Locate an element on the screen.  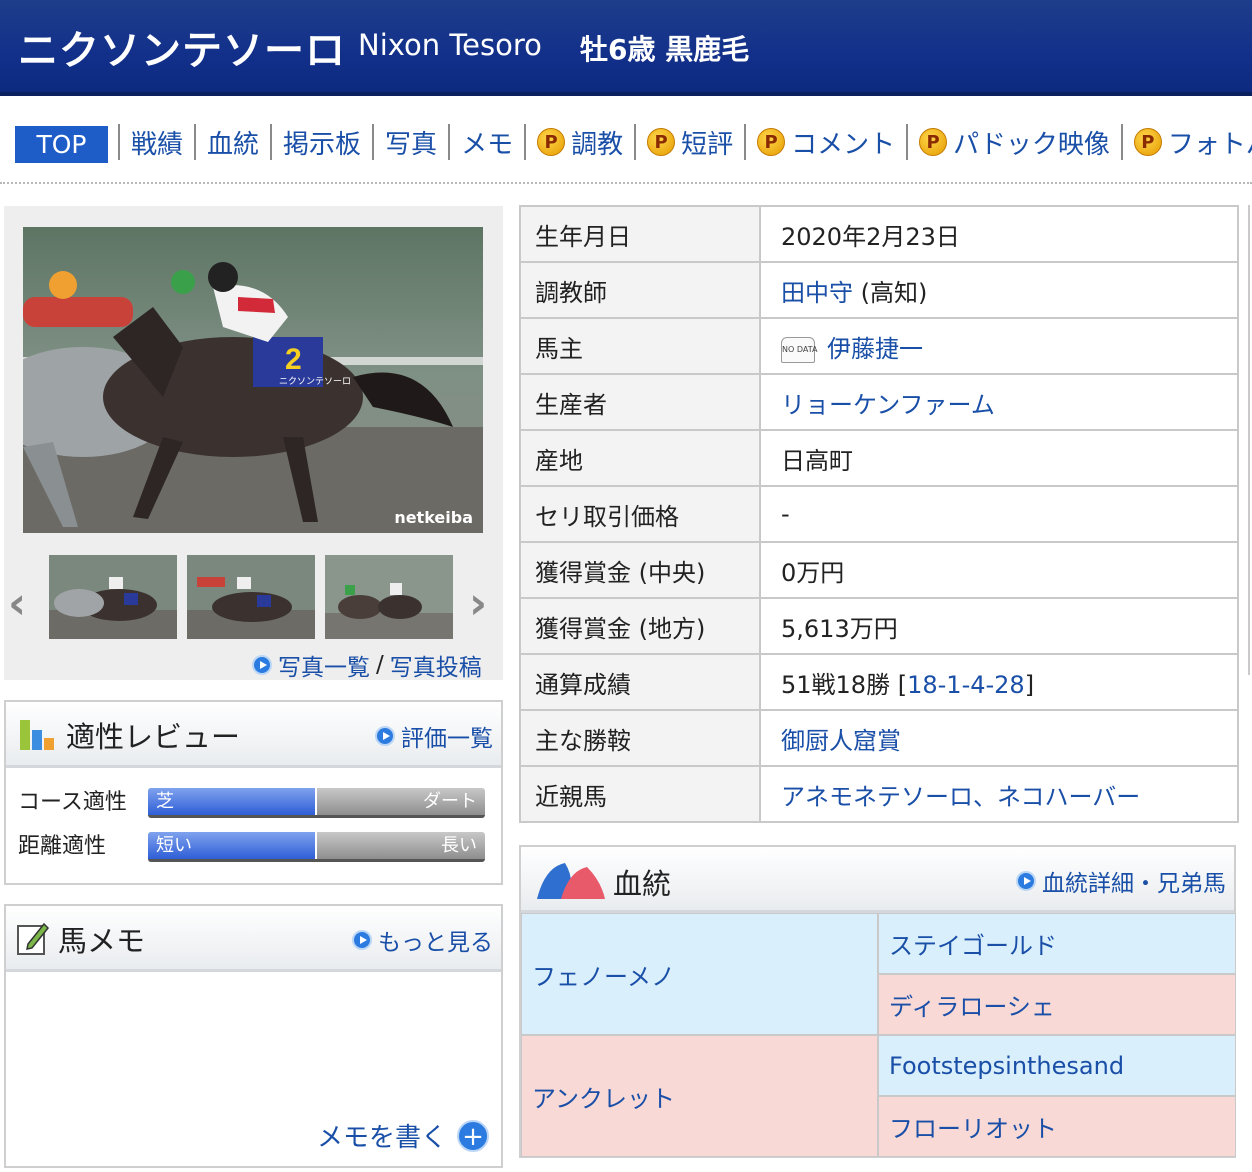
tab-results: 戦績 is located at coordinates (156, 142).